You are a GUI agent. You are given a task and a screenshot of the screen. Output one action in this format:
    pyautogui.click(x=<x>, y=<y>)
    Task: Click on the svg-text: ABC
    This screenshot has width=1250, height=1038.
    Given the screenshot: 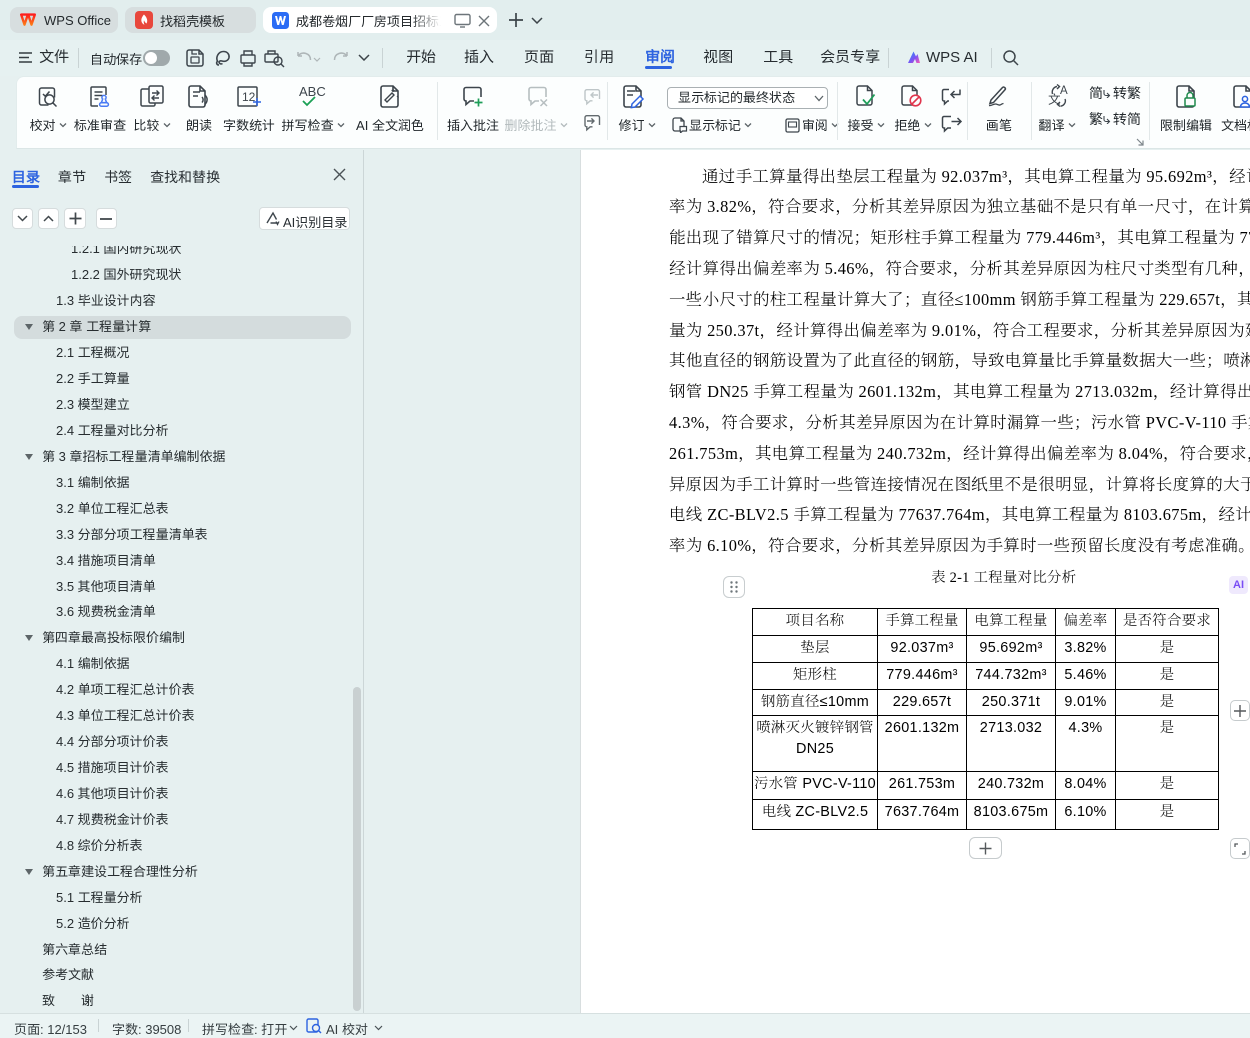 What is the action you would take?
    pyautogui.click(x=312, y=91)
    